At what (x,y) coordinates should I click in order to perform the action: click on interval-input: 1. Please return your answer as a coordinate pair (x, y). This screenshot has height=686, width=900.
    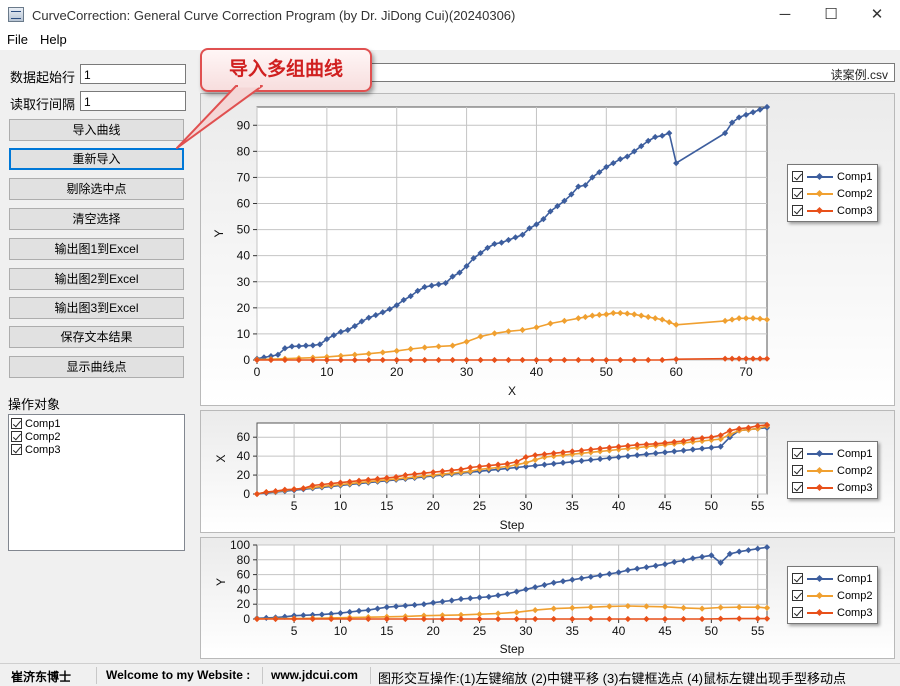
    Looking at the image, I should click on (133, 101).